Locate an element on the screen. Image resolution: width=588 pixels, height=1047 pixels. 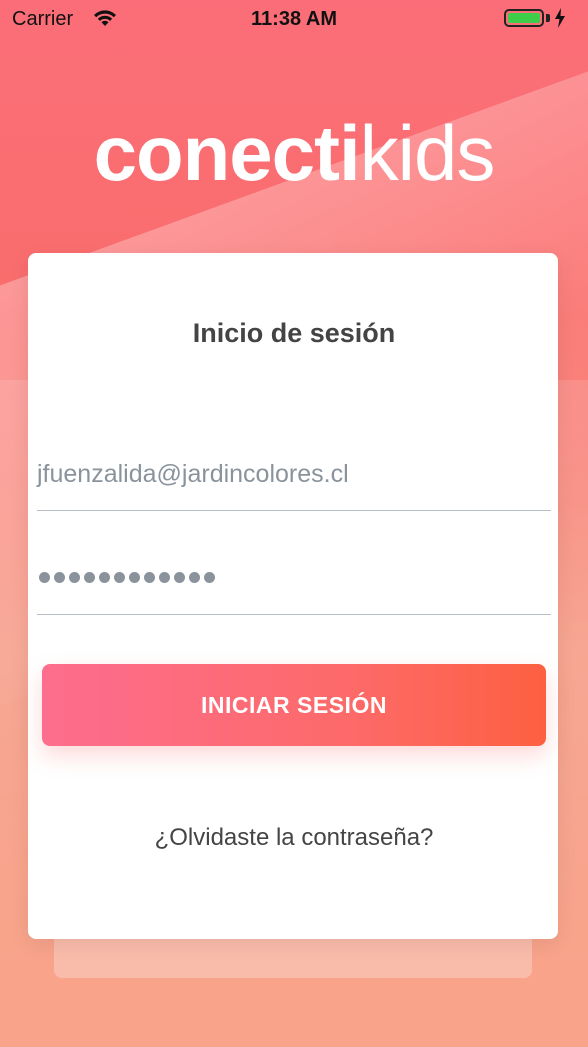
password-field is located at coordinates (294, 587).